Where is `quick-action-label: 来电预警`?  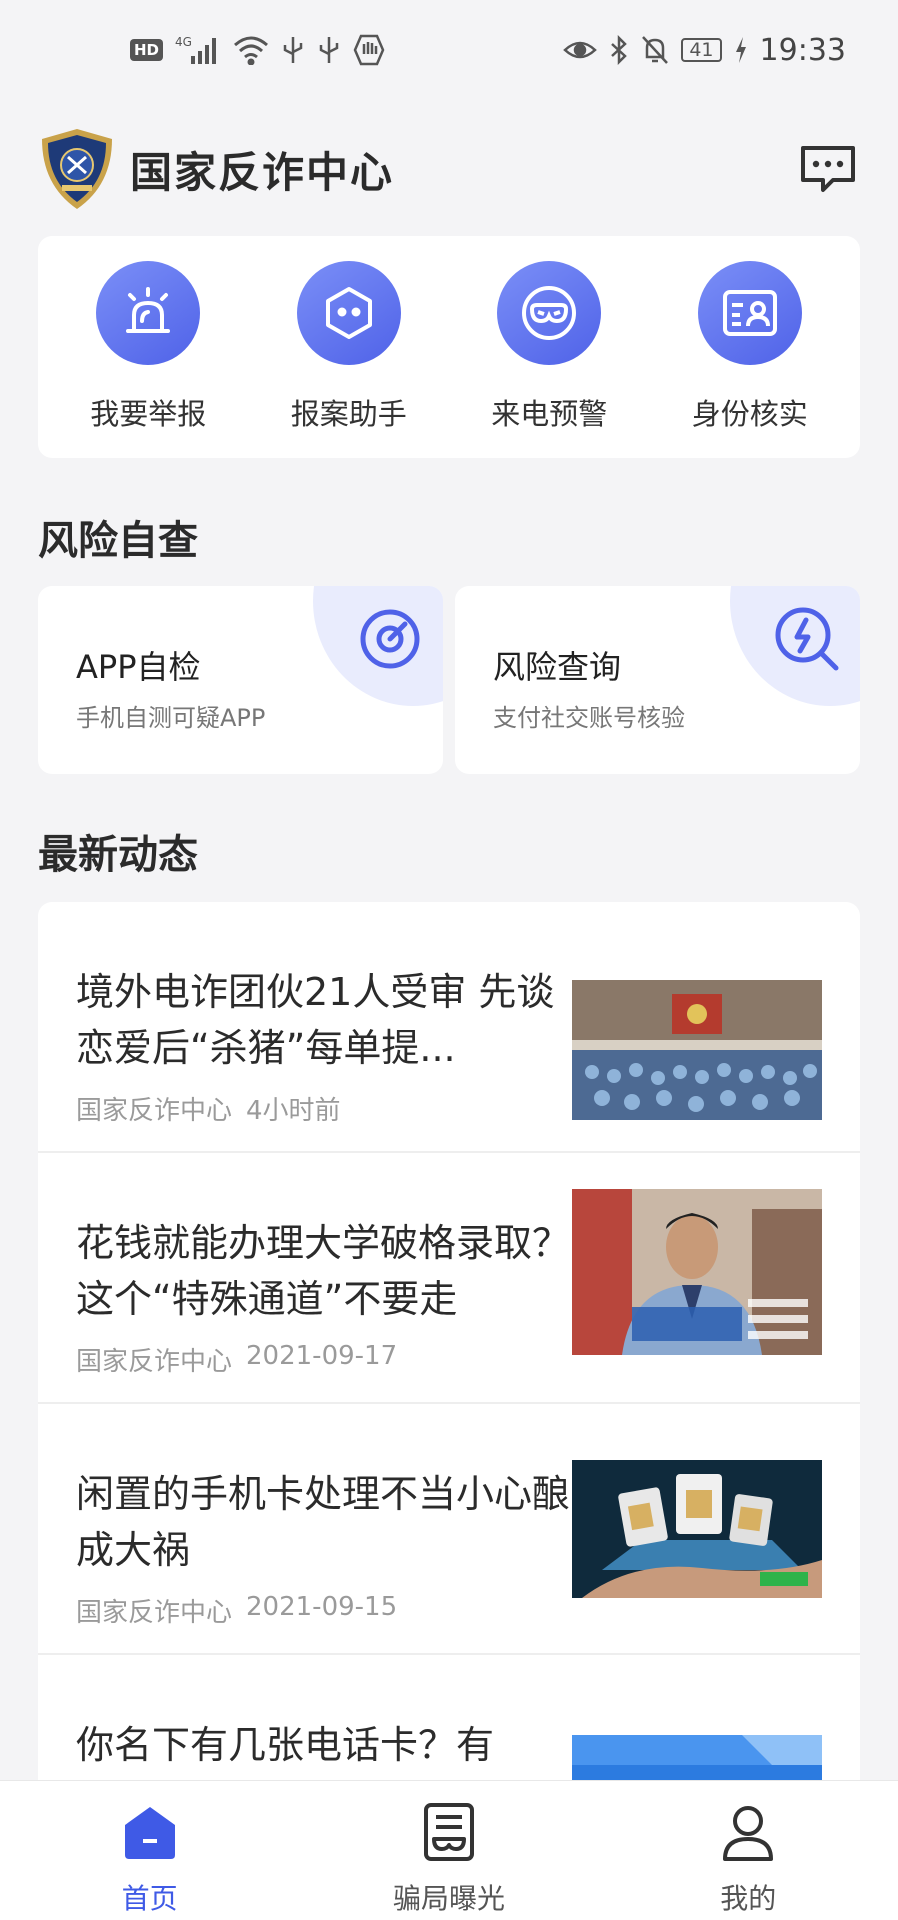
quick-action-label: 来电预警 is located at coordinates (549, 414).